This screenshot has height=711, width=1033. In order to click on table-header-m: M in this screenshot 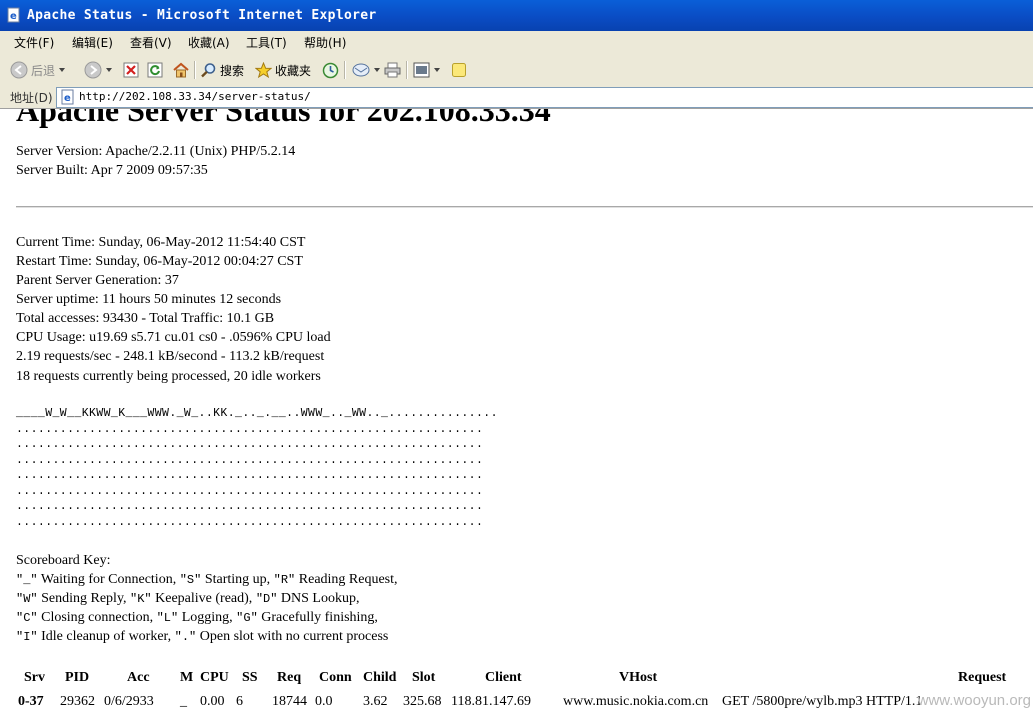, I will do `click(187, 677)`.